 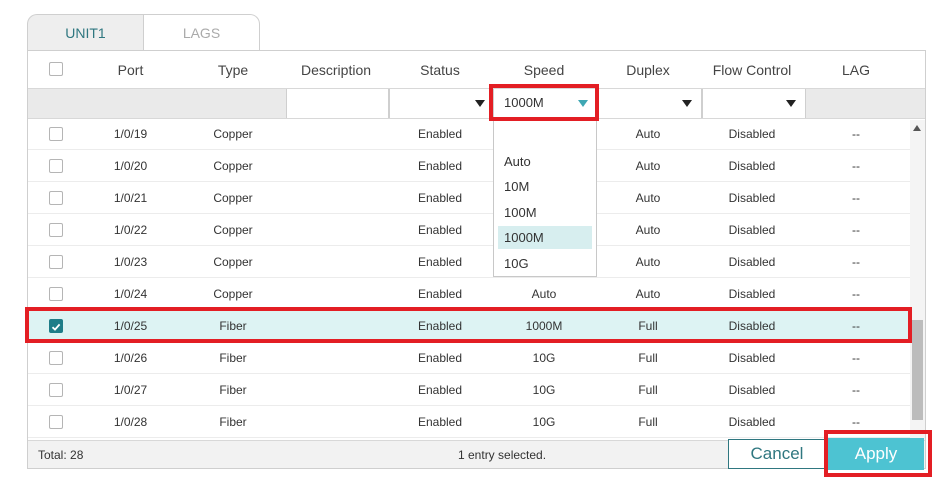 I want to click on column-duplex: Duplex, so click(x=648, y=69).